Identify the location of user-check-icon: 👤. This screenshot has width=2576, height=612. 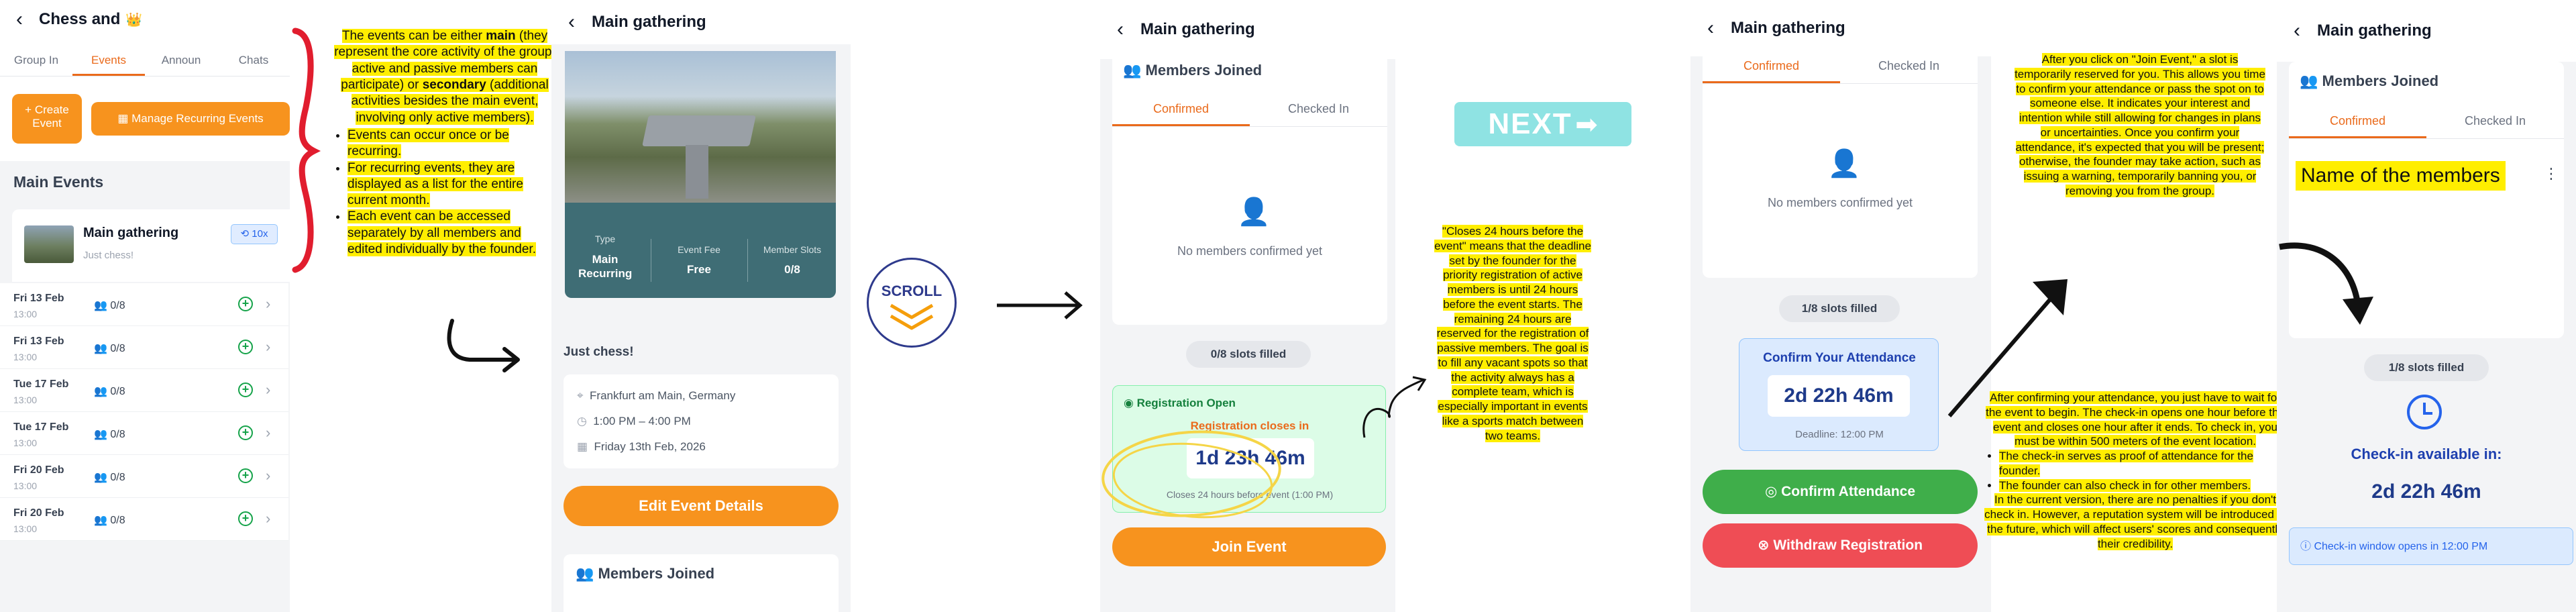
(1844, 163).